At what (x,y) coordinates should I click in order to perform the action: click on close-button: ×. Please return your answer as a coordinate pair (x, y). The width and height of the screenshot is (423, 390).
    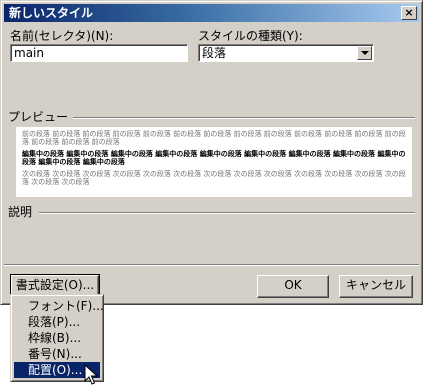
    Looking at the image, I should click on (409, 13).